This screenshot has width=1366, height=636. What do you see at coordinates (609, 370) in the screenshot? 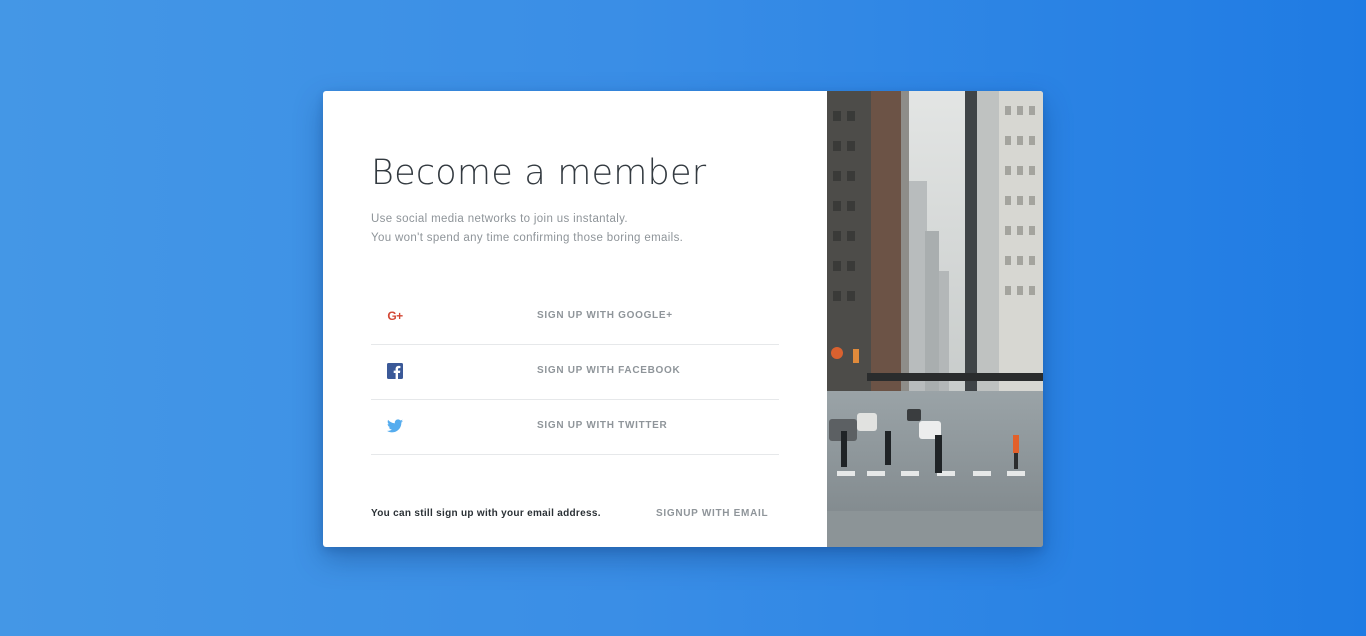
I see `facebook-signup-label: SIGN UP WITH FACEBOOK` at bounding box center [609, 370].